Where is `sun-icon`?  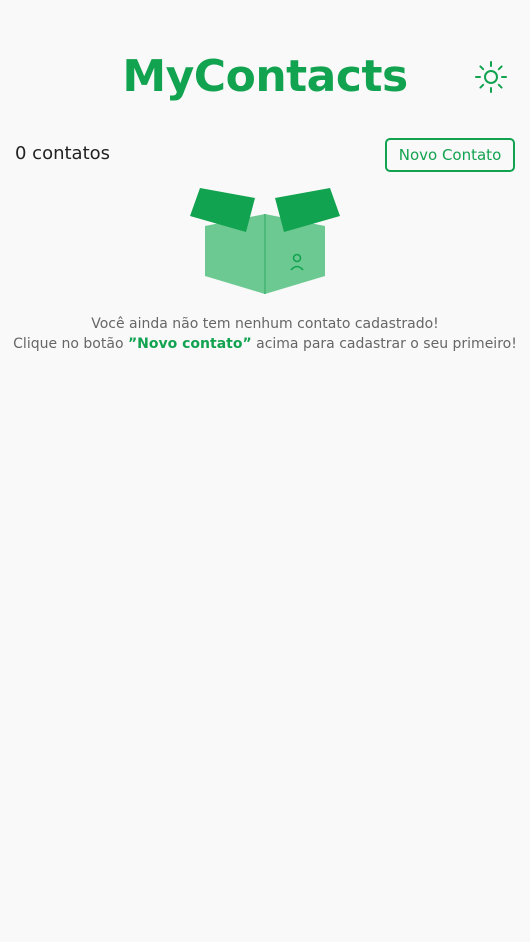
sun-icon is located at coordinates (491, 77).